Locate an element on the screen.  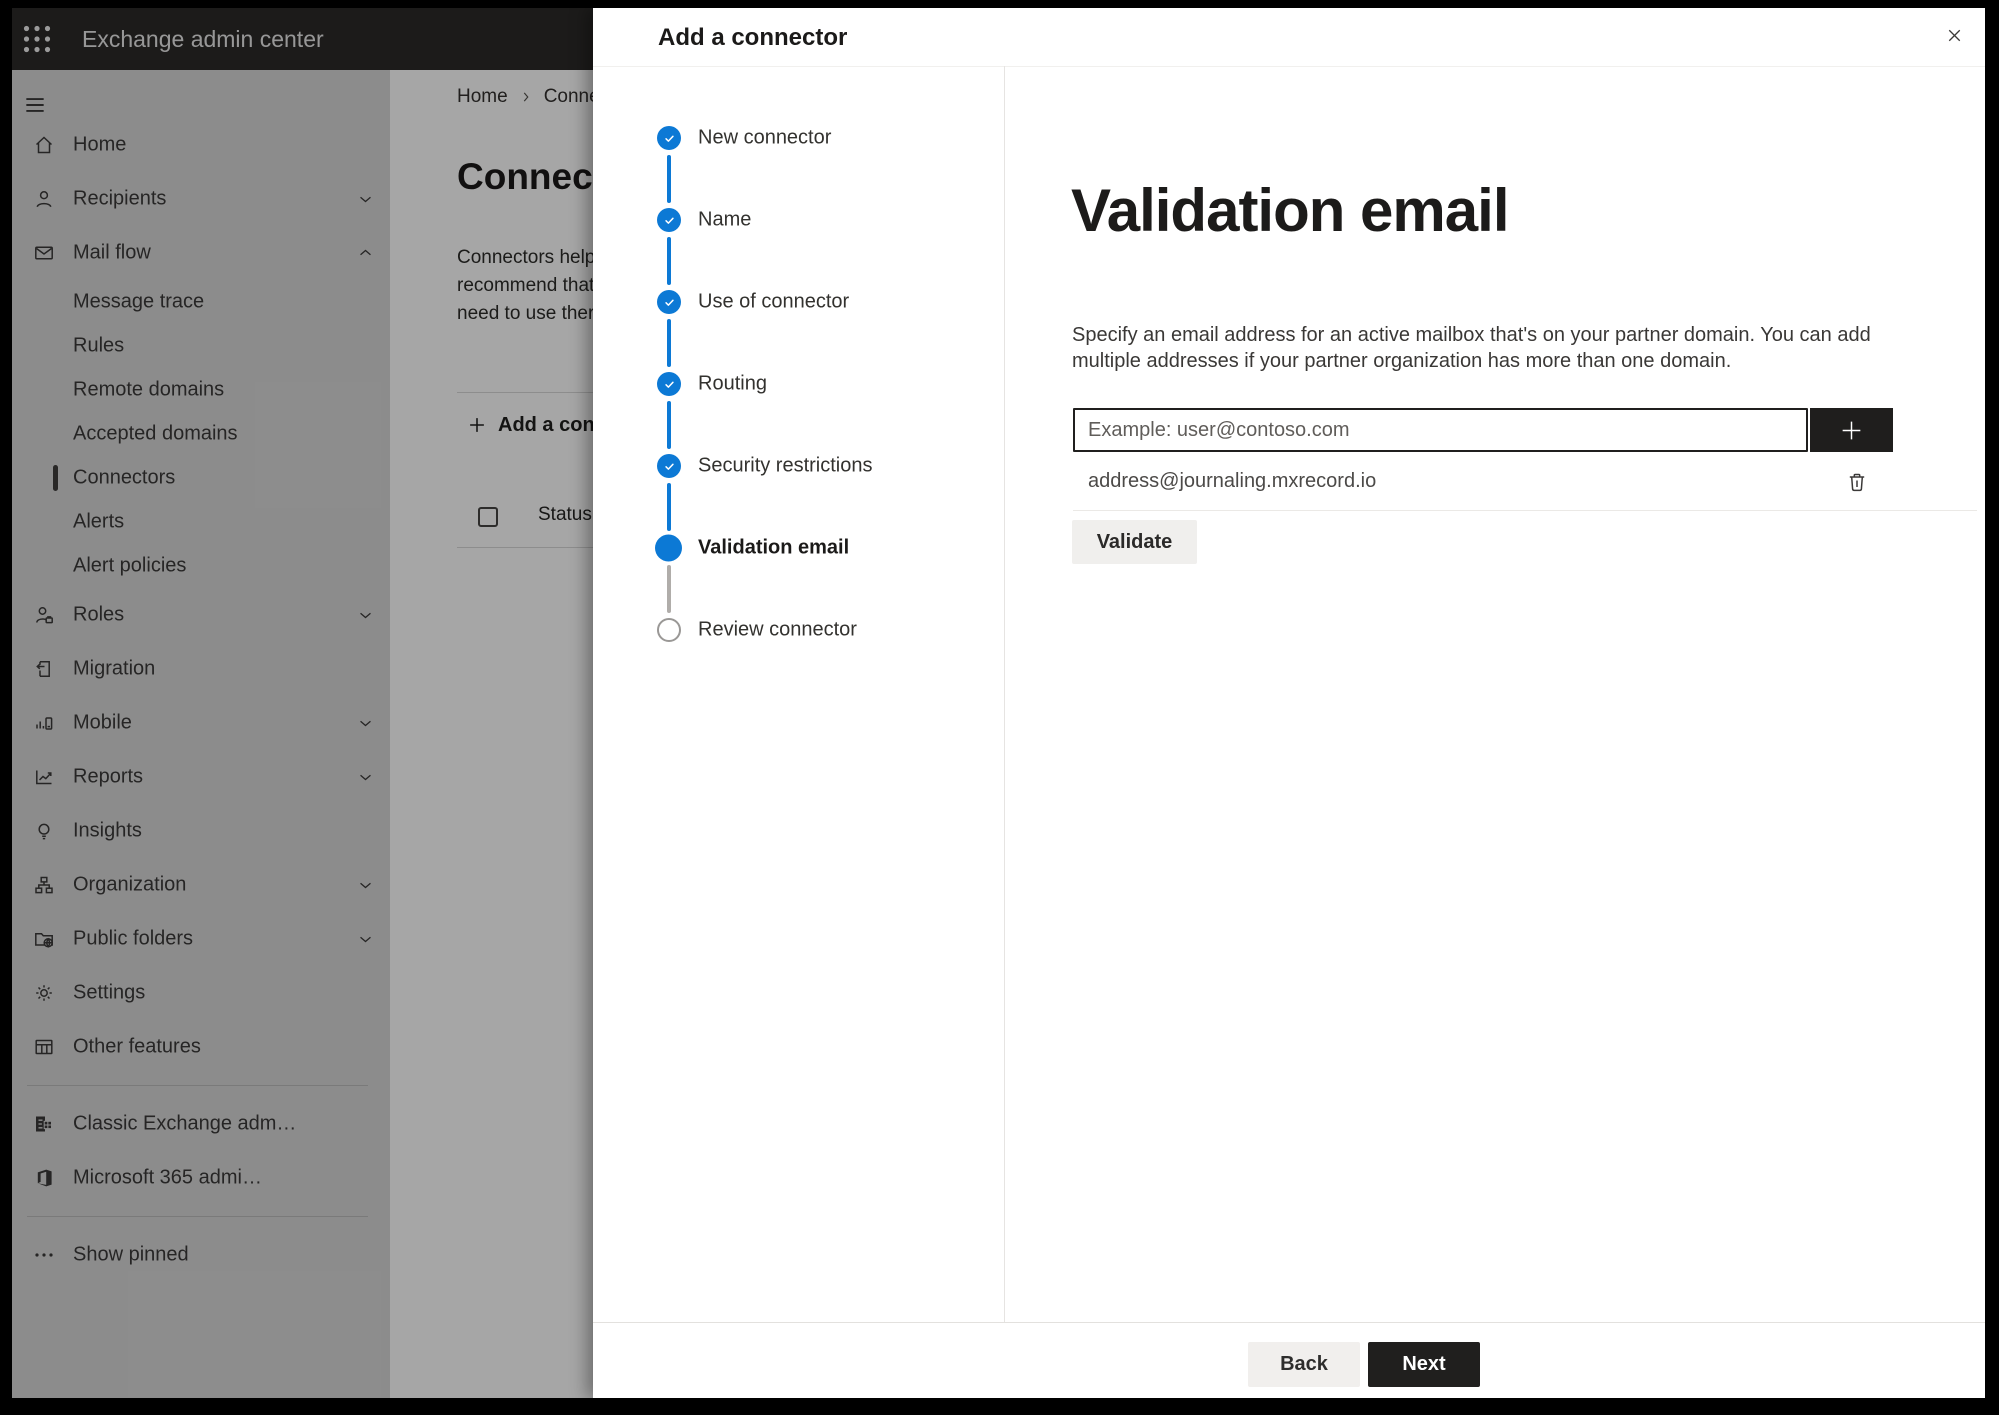
step-todo-circle is located at coordinates (669, 630).